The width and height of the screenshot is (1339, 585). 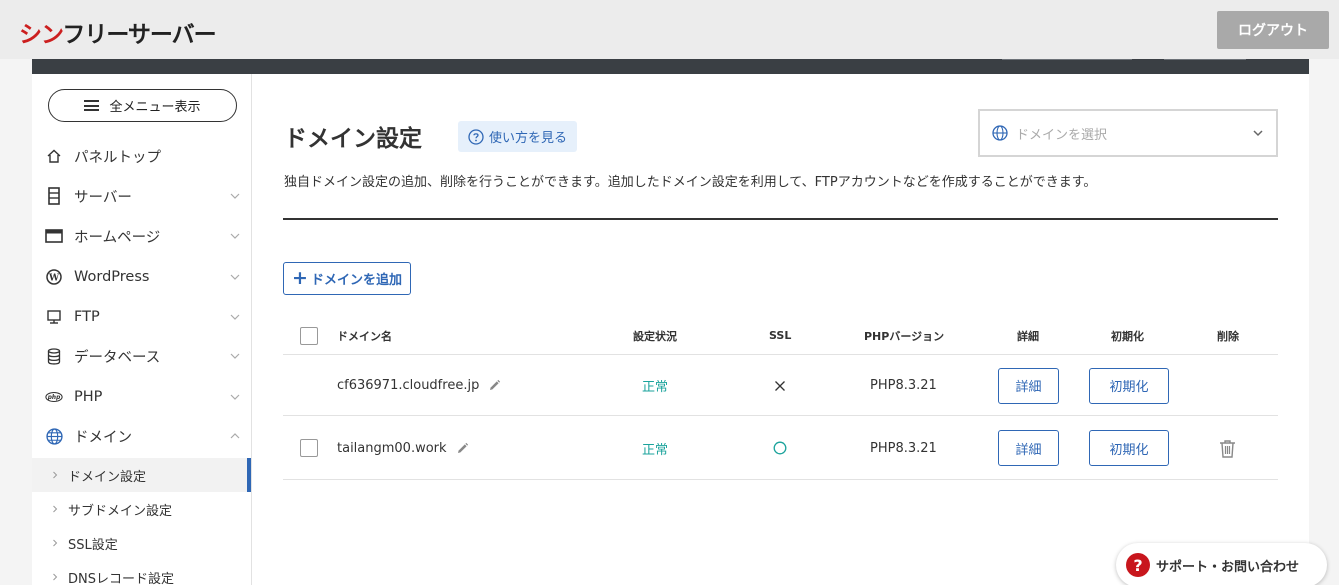 I want to click on table-header: ドメイン名 設定状況 SSL PHPバージョン 詳細 初期化 削除, so click(x=780, y=336).